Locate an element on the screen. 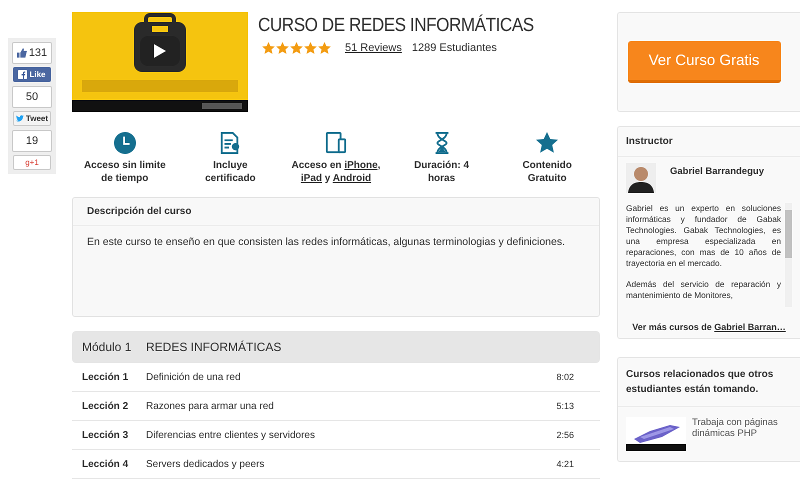 The image size is (800, 487). reviews-link: 51 Reviews is located at coordinates (373, 48).